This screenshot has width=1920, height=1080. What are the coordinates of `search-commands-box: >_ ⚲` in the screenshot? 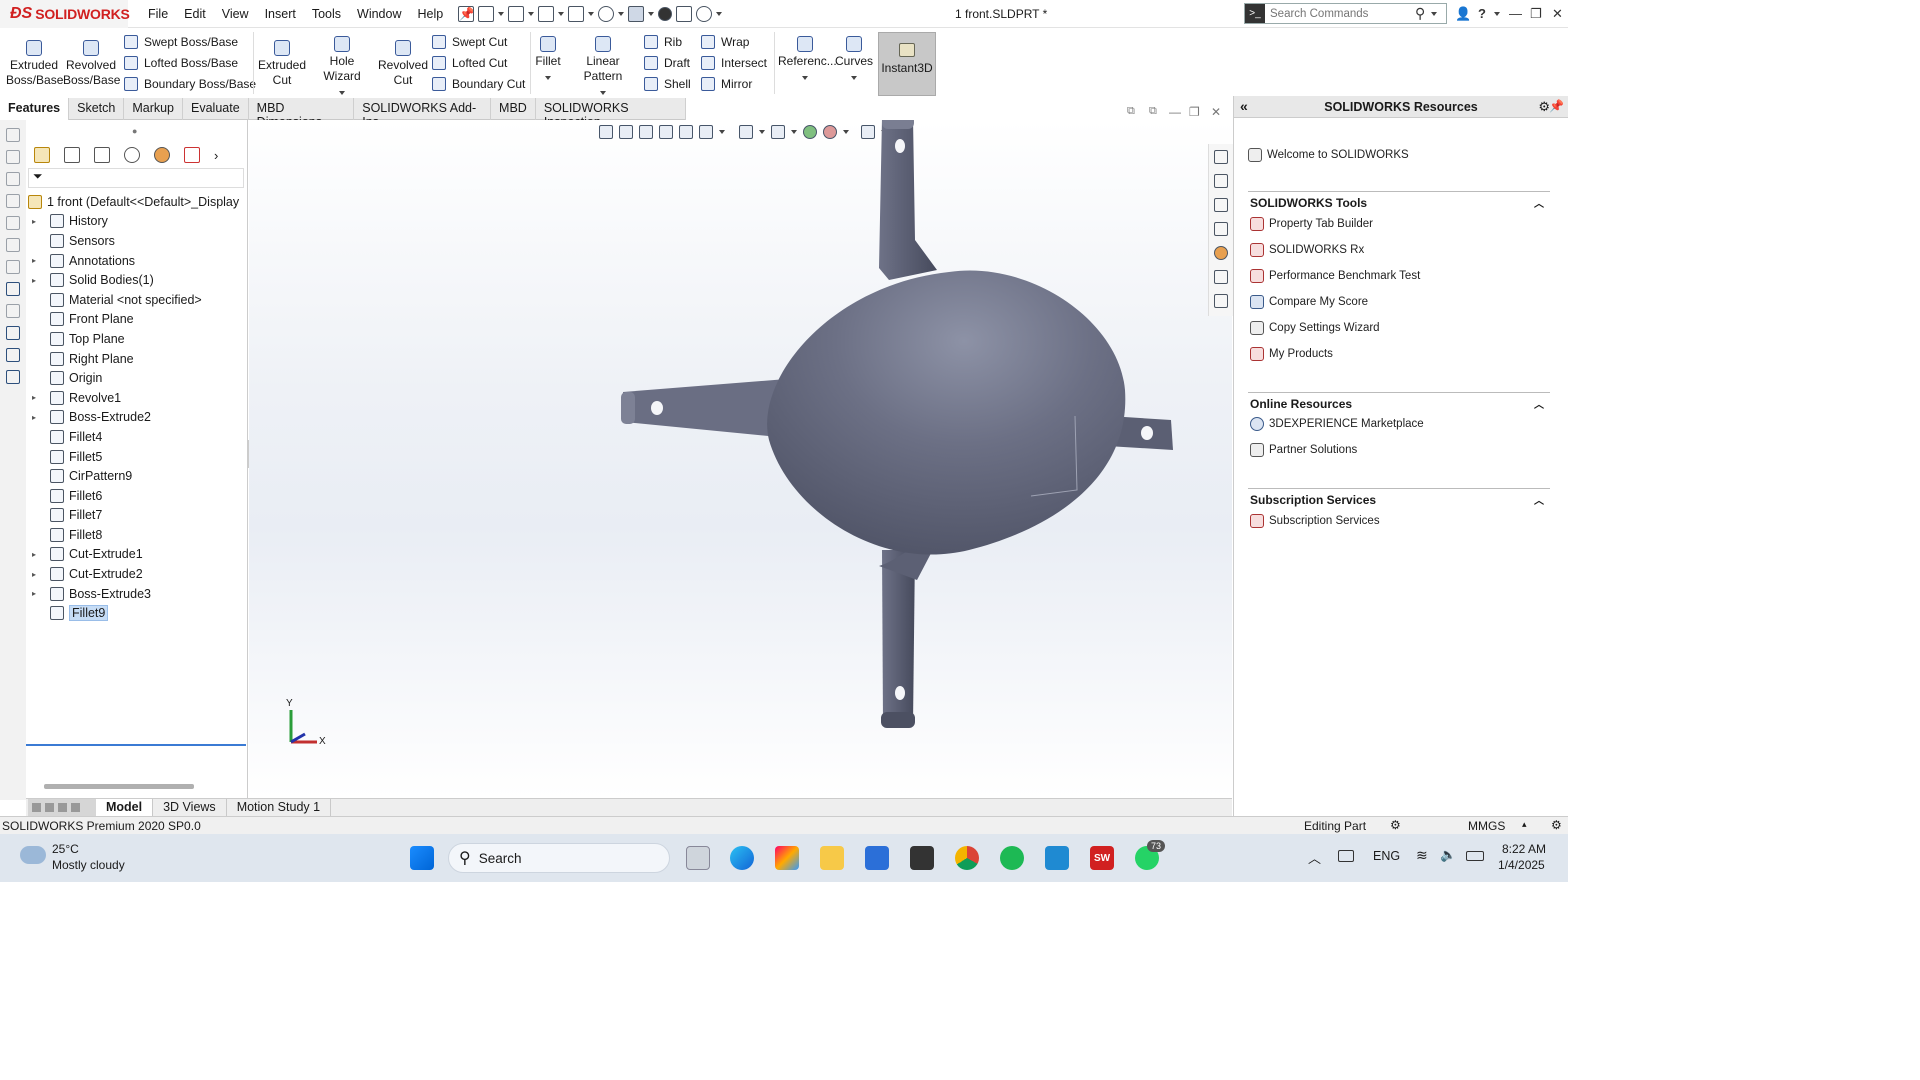 It's located at (1345, 13).